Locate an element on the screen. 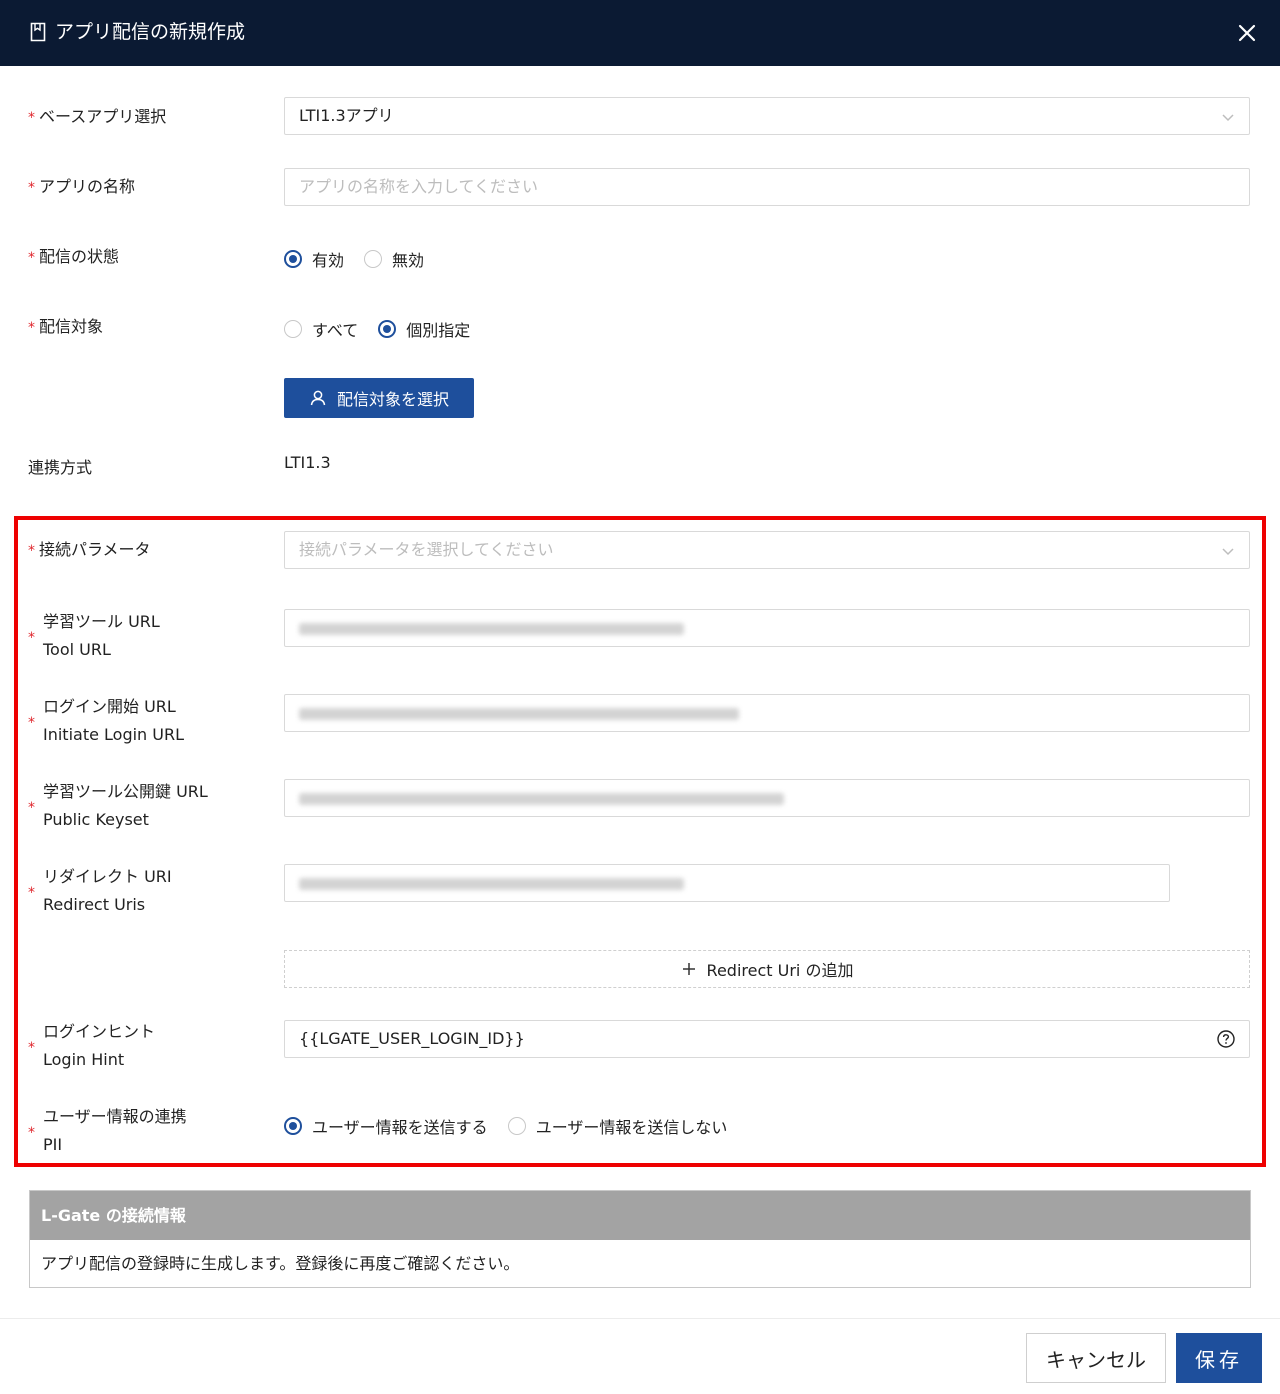  save-button: 保存 is located at coordinates (1219, 1358).